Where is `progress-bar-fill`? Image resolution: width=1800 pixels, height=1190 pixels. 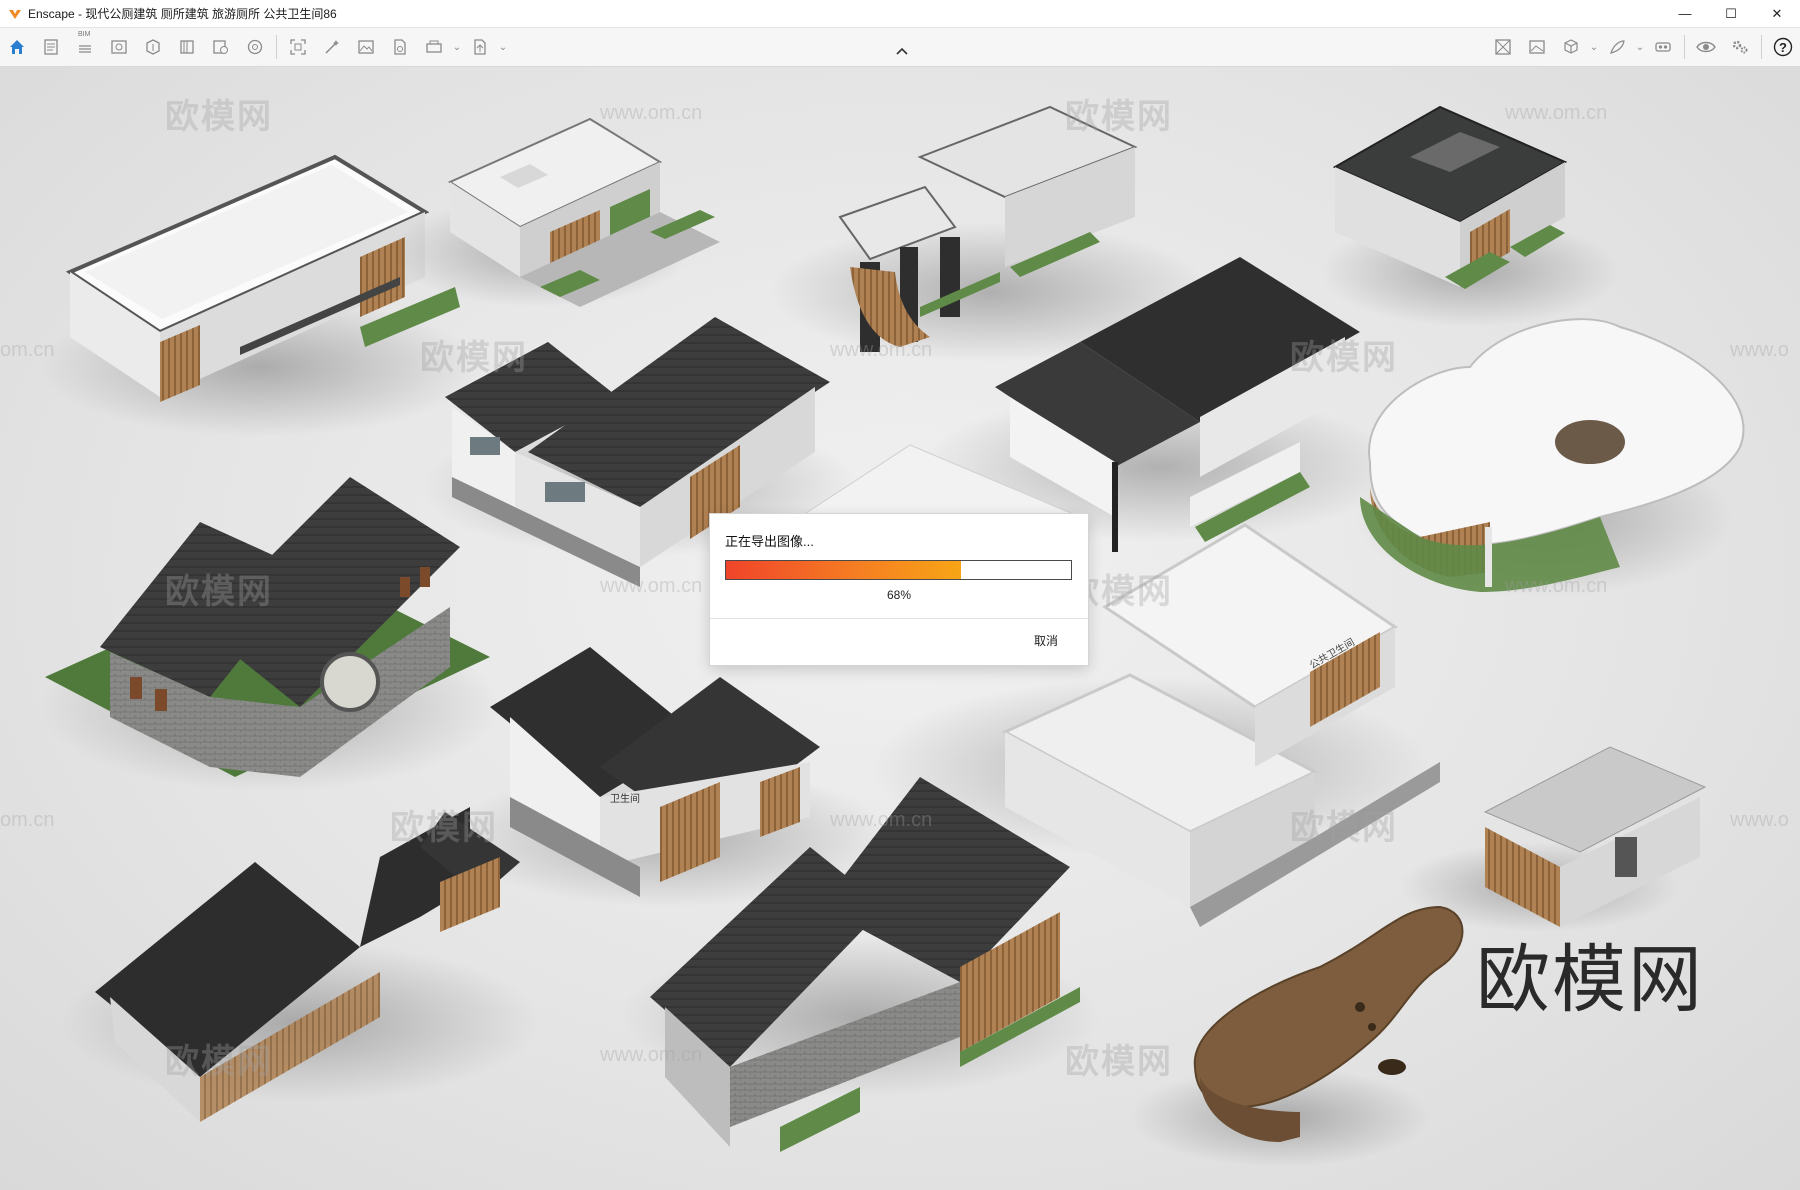
progress-bar-fill is located at coordinates (843, 570).